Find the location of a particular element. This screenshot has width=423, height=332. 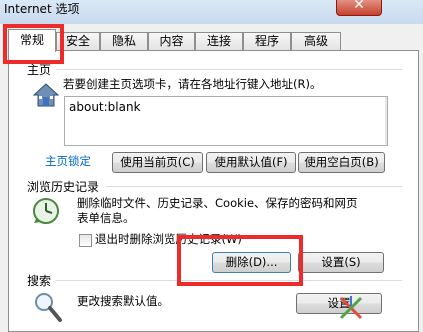

home-lock-link: 主页锁定 is located at coordinates (68, 161).